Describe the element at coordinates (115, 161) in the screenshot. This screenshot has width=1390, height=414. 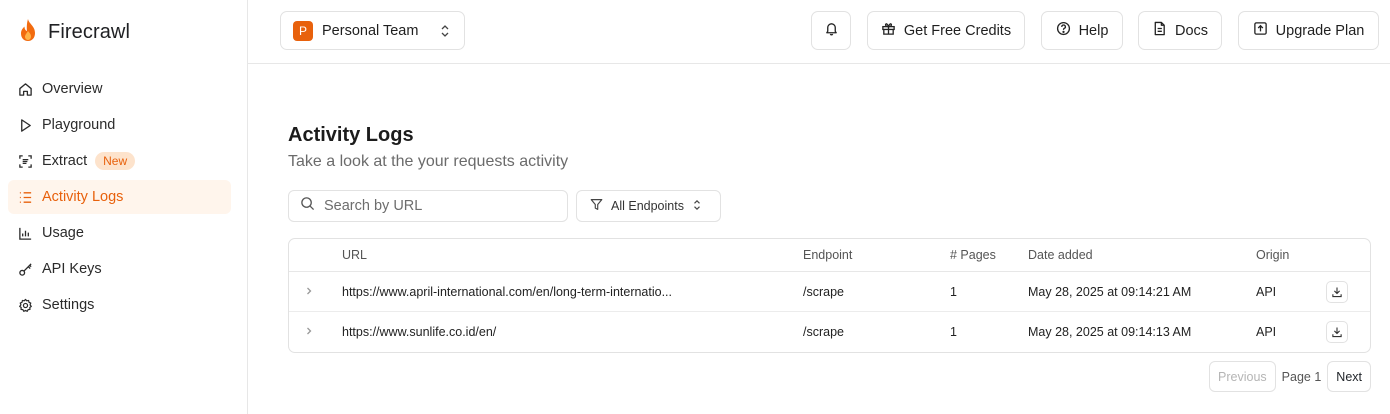
I see `new-badge: New` at that location.